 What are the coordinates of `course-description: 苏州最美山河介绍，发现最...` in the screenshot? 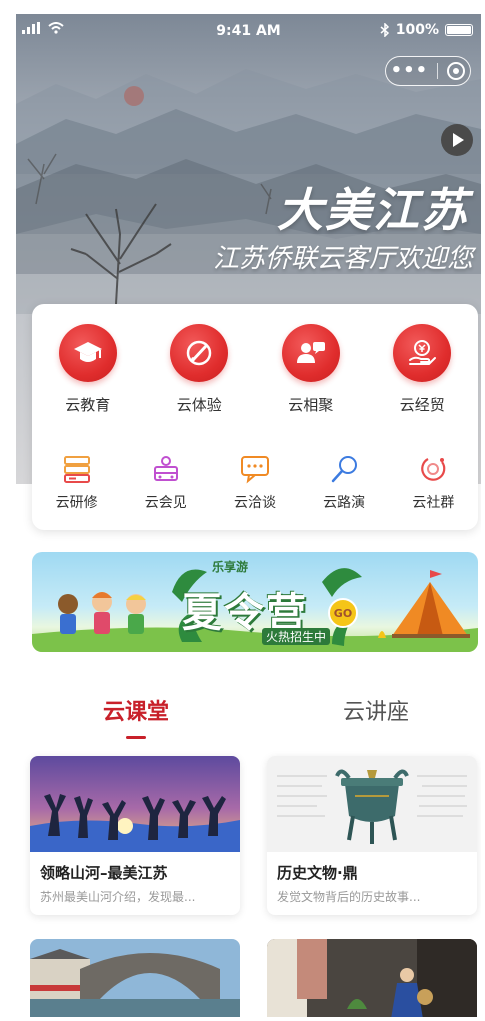 It's located at (118, 897).